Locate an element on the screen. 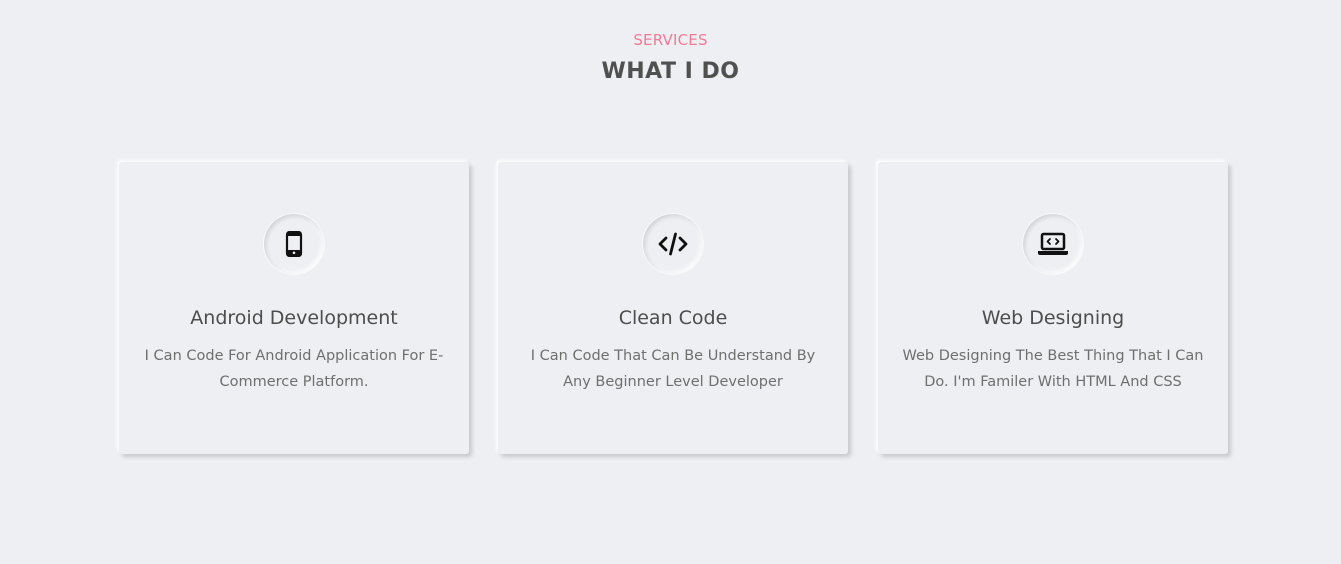  service-title: Clean Code is located at coordinates (673, 318).